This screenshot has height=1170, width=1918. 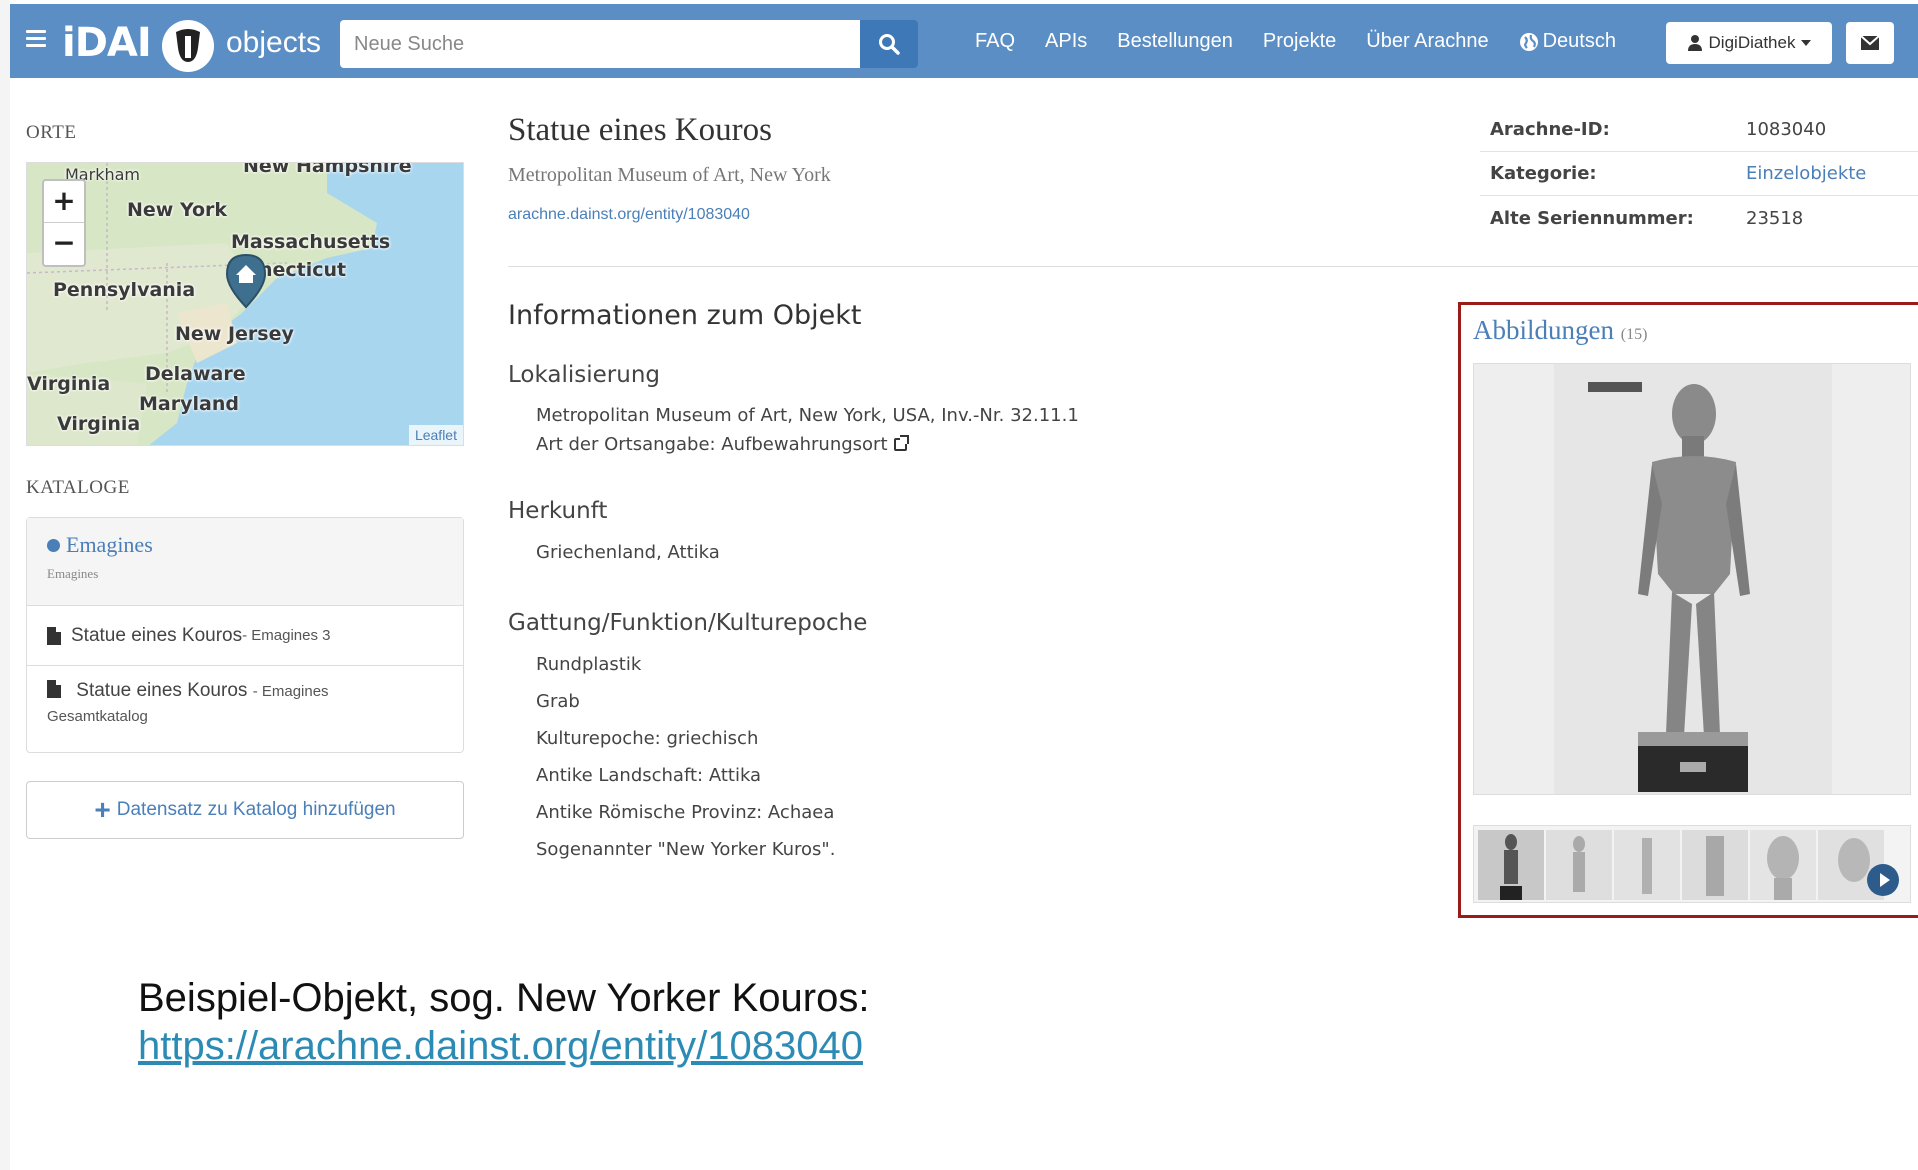 I want to click on catalogs-label: KATALOGE, so click(x=78, y=487).